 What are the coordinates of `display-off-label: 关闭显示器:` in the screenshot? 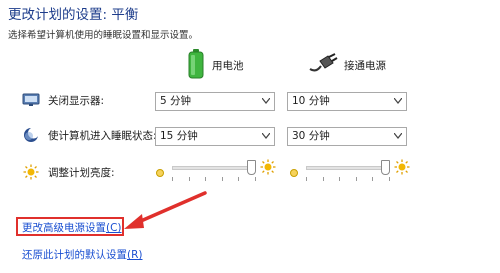 It's located at (76, 100).